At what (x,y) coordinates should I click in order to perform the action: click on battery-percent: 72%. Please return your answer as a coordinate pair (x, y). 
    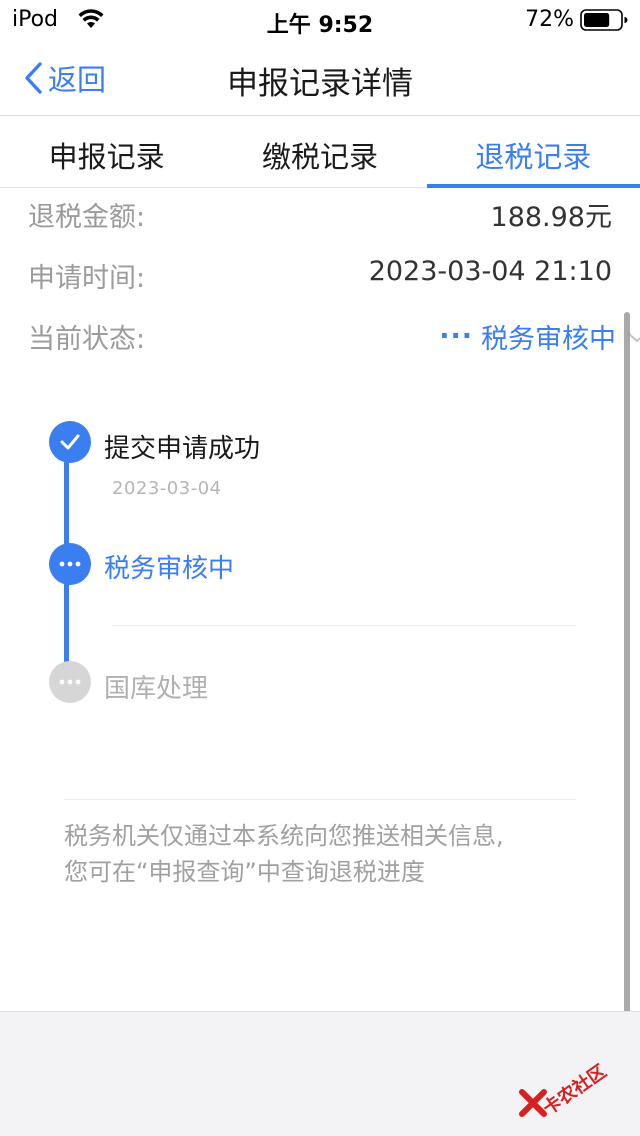
    Looking at the image, I should click on (549, 19).